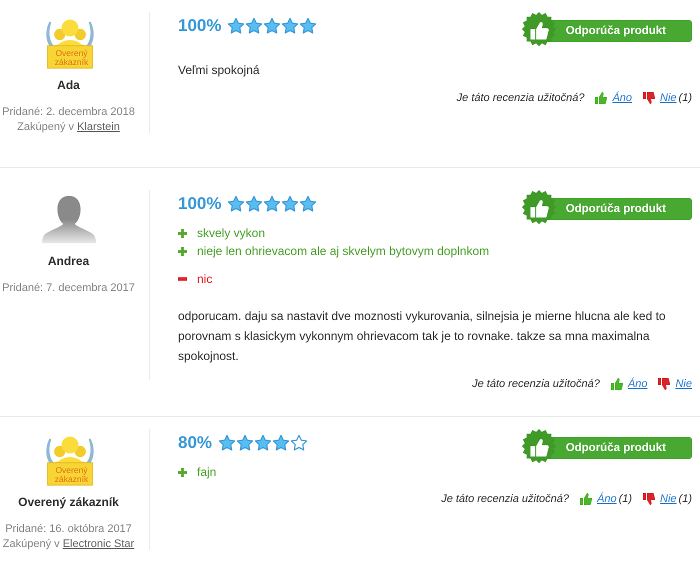 The image size is (700, 565). Describe the element at coordinates (625, 499) in the screenshot. I see `yes-count: (1)` at that location.